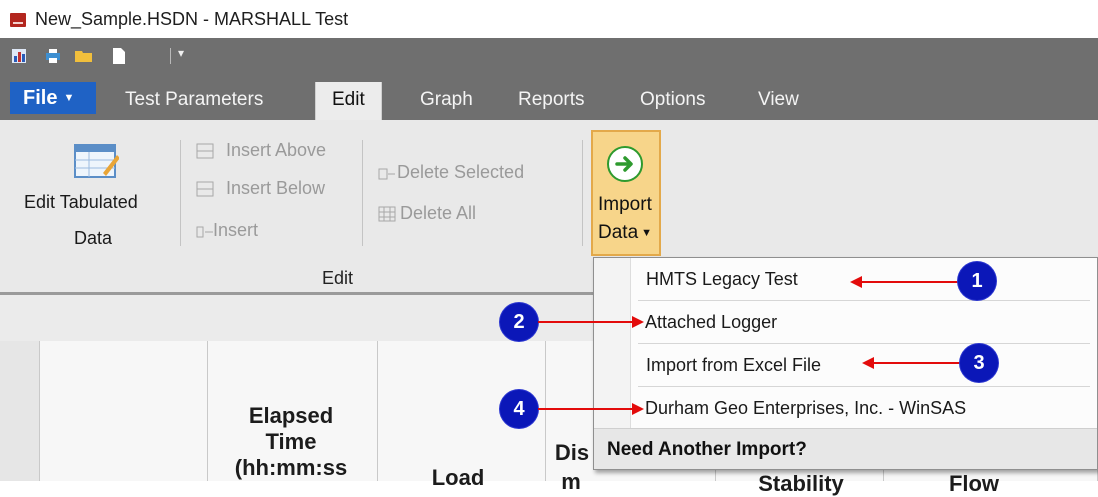  What do you see at coordinates (625, 204) in the screenshot?
I see `import-data-label: Import` at bounding box center [625, 204].